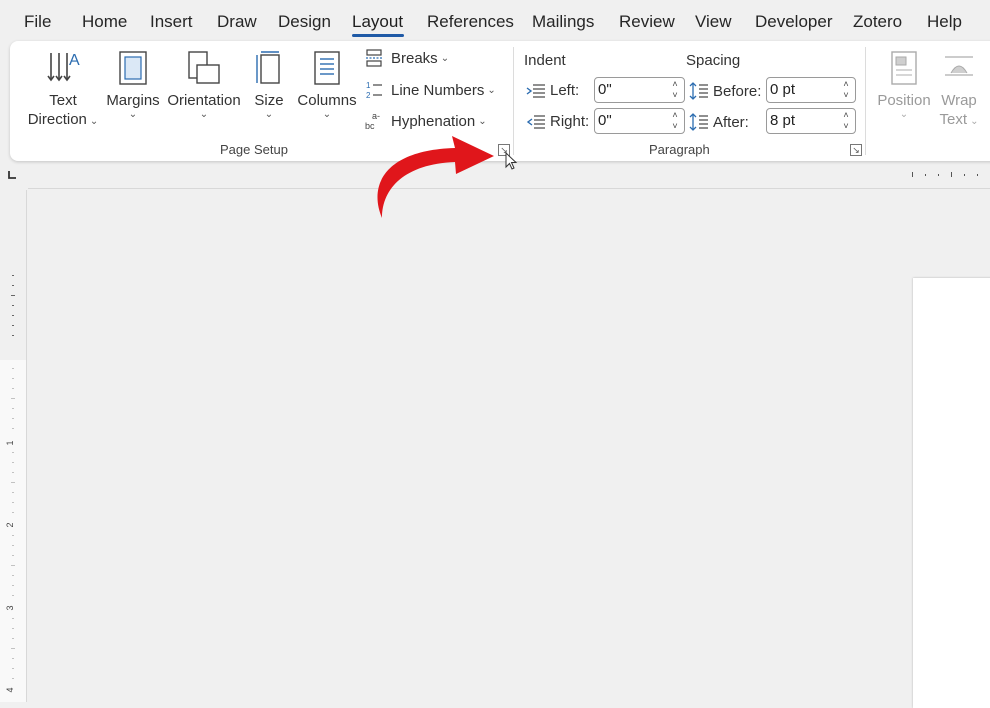 The width and height of the screenshot is (990, 708). I want to click on tab-zotero: Zotero, so click(877, 22).